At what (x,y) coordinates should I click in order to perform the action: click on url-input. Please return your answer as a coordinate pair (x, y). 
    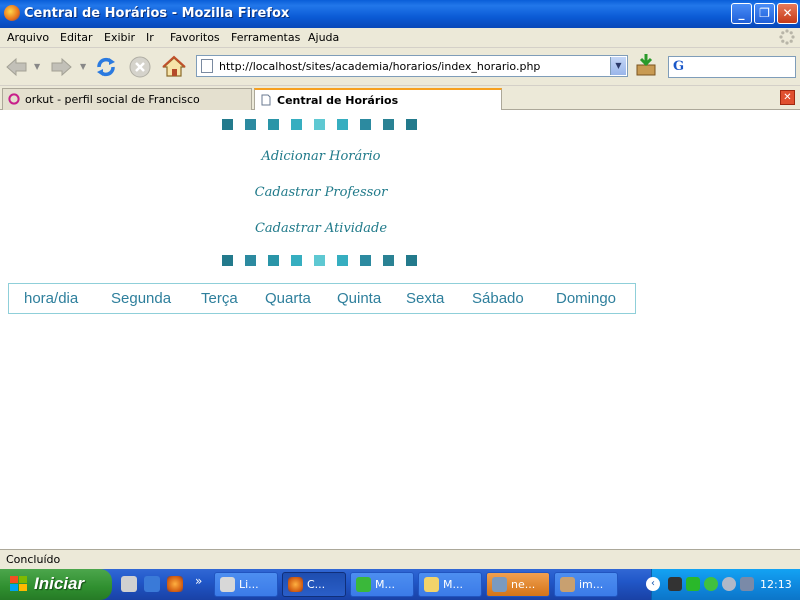
    Looking at the image, I should click on (409, 66).